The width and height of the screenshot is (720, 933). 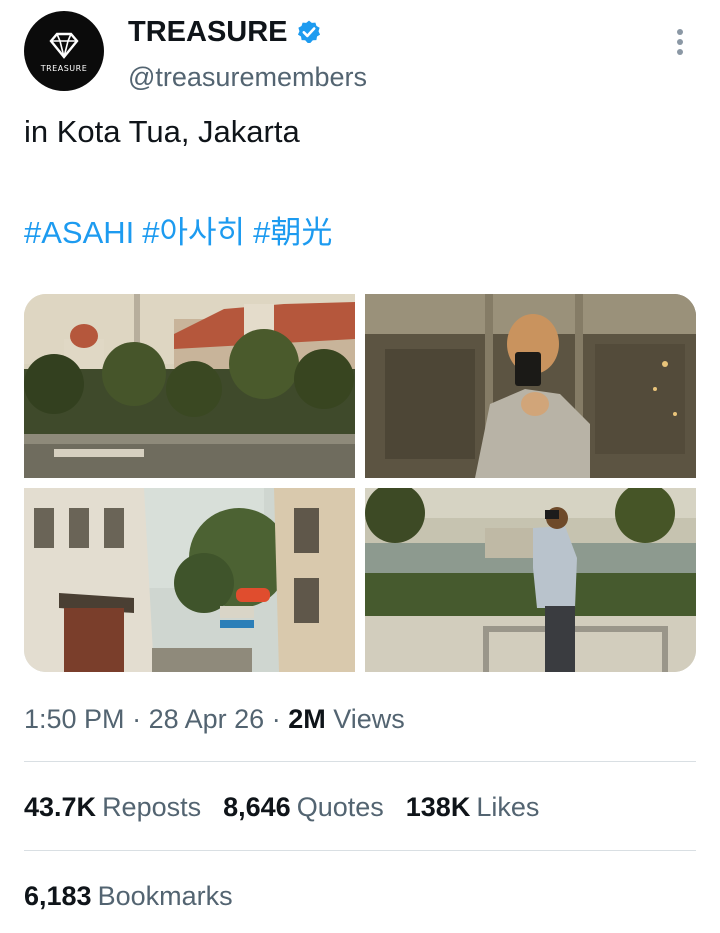 I want to click on photo-old-town-street, so click(x=189, y=580).